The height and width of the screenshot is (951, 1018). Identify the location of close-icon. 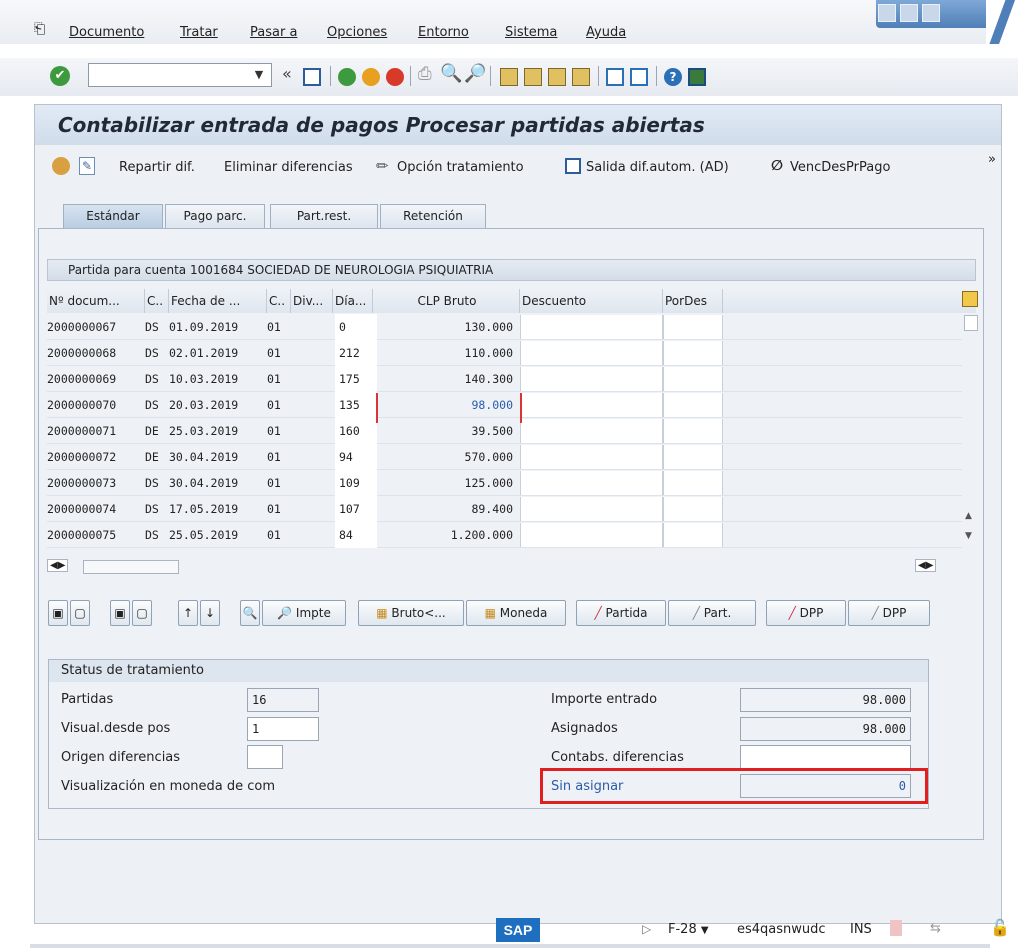
(931, 13).